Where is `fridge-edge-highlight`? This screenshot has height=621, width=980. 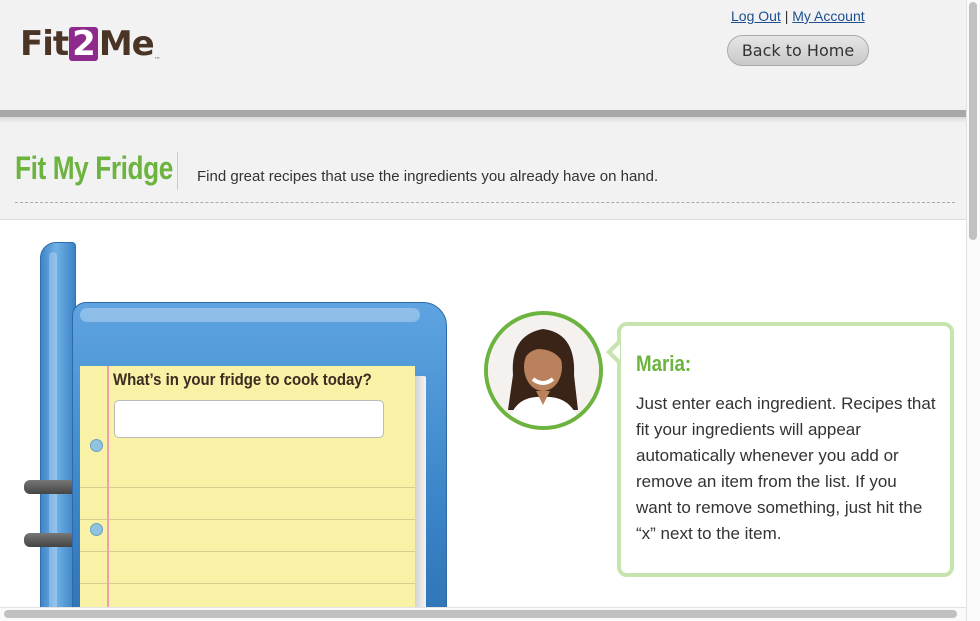
fridge-edge-highlight is located at coordinates (53, 432).